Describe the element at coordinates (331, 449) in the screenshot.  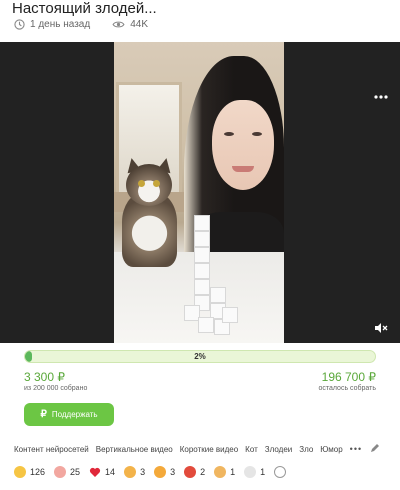
I see `tag: Юмор` at that location.